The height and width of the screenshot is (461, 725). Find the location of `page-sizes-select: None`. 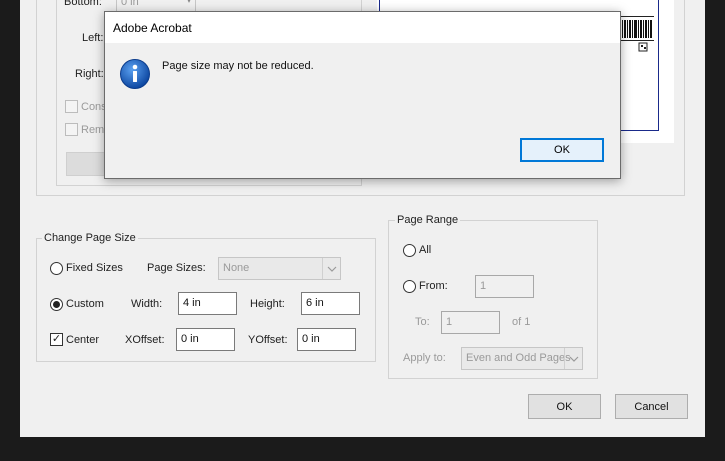

page-sizes-select: None is located at coordinates (279, 268).